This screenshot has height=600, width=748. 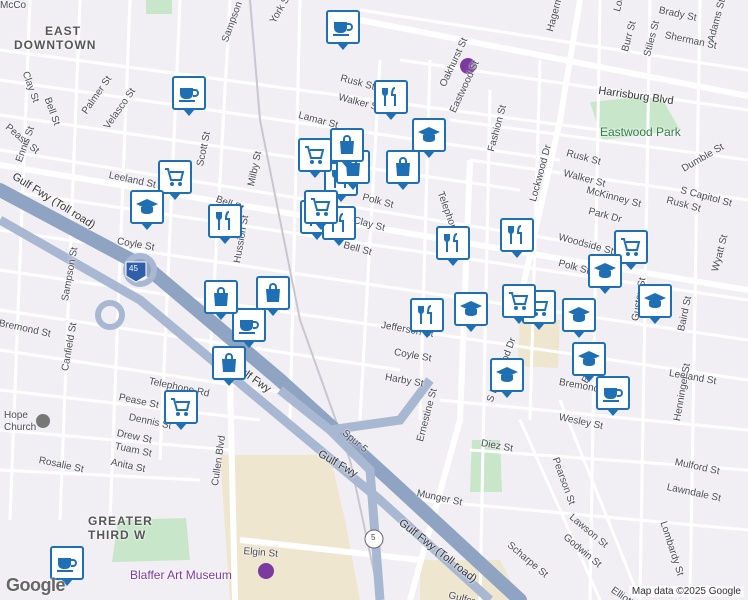 What do you see at coordinates (63, 31) in the screenshot?
I see `area-label: EAST` at bounding box center [63, 31].